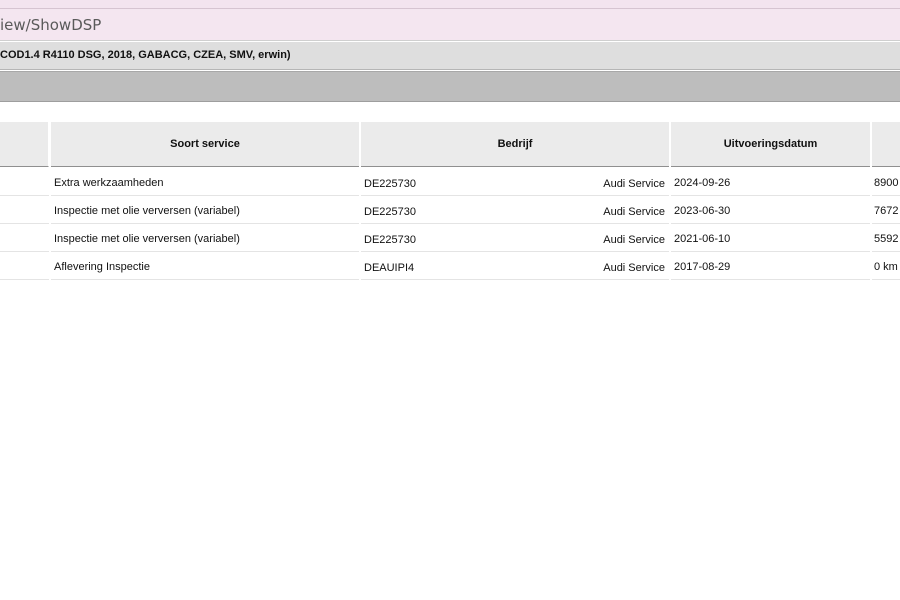 Image resolution: width=900 pixels, height=600 pixels. Describe the element at coordinates (770, 238) in the screenshot. I see `cell-uitvoeringsdatum: 2021-06-10` at that location.